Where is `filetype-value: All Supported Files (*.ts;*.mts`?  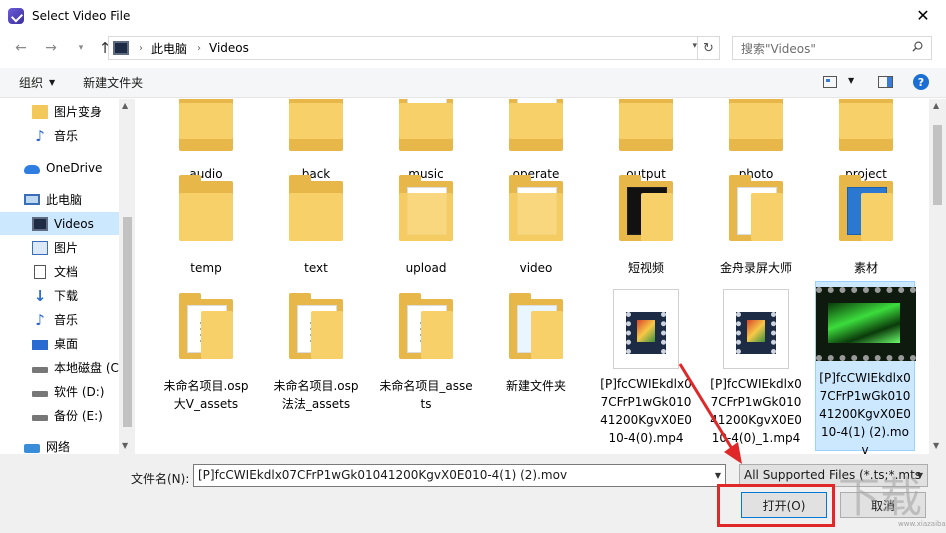
filetype-value: All Supported Files (*.ts;*.mts is located at coordinates (833, 475).